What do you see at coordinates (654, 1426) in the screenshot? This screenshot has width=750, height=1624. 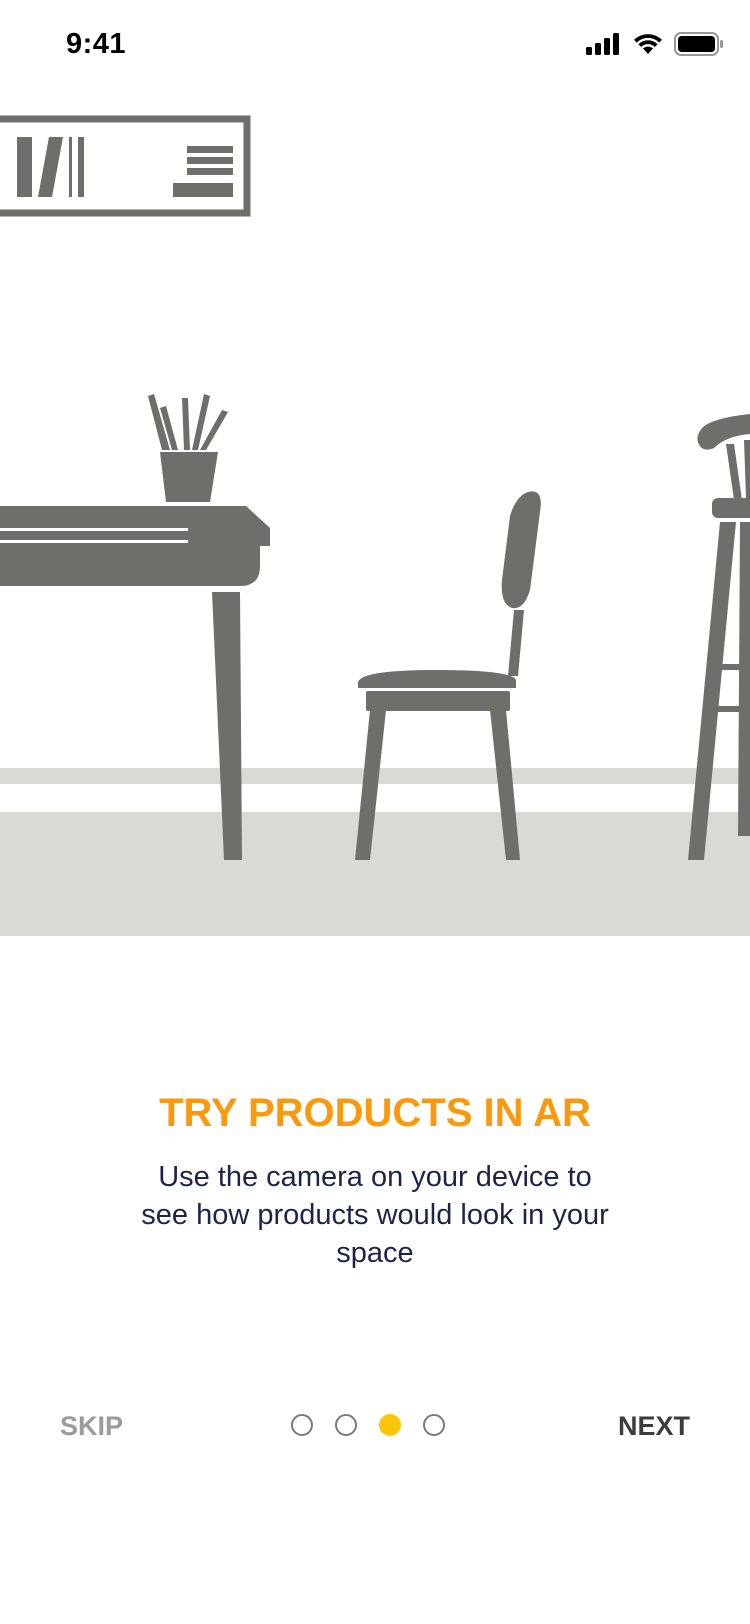 I see `next-button: NEXT` at bounding box center [654, 1426].